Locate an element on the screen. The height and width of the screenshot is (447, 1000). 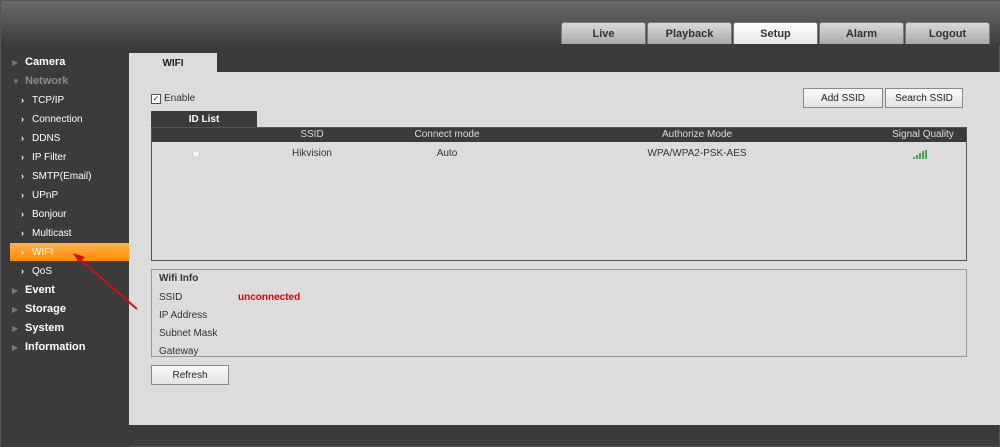
expanded-arrow-icon: ▼ is located at coordinates (16, 81).